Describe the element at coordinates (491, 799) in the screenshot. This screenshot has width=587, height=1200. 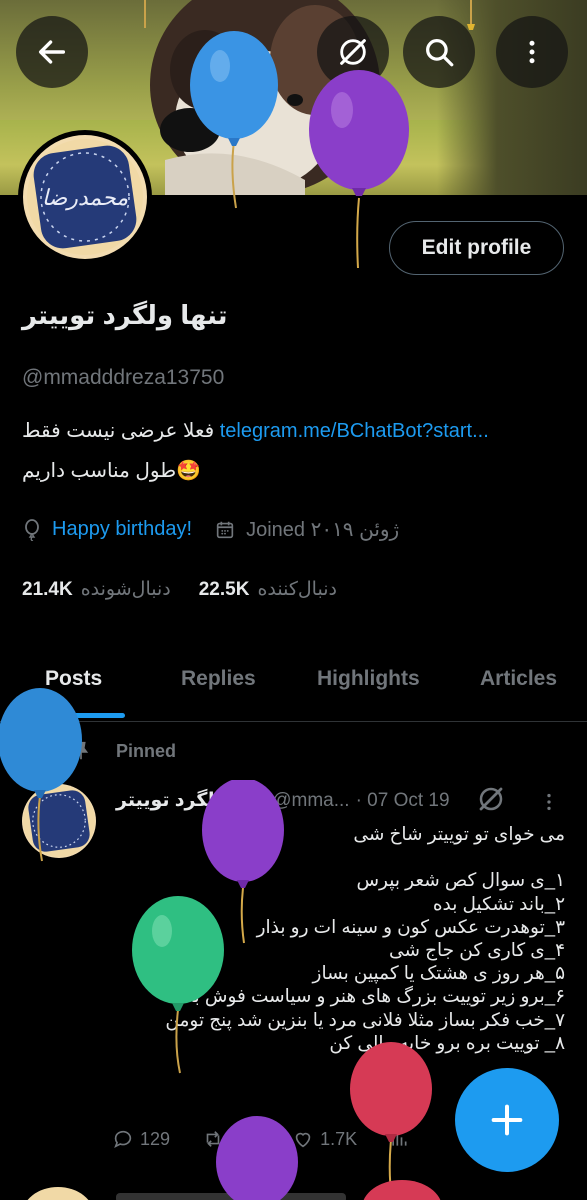
I see `grok-post-icon` at that location.